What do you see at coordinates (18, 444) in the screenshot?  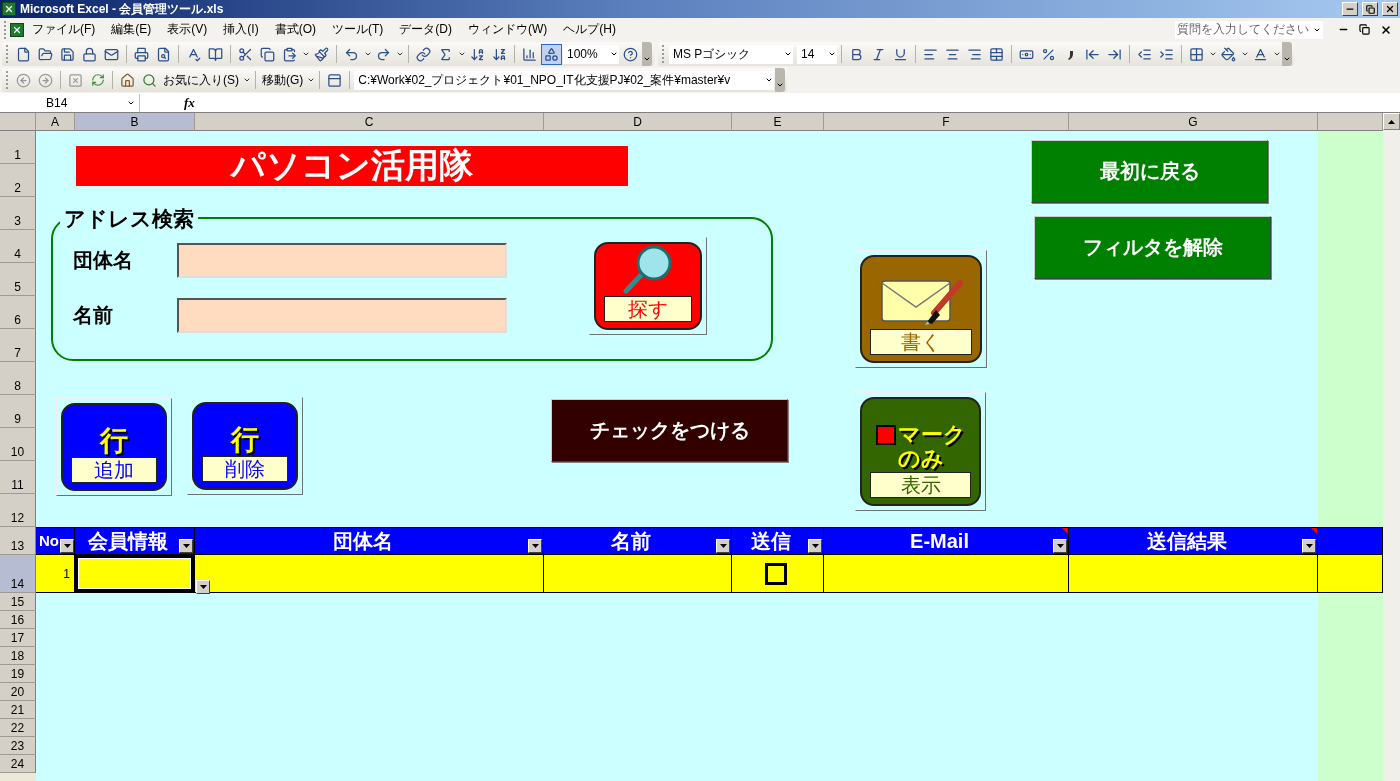 I see `row-header: 10` at bounding box center [18, 444].